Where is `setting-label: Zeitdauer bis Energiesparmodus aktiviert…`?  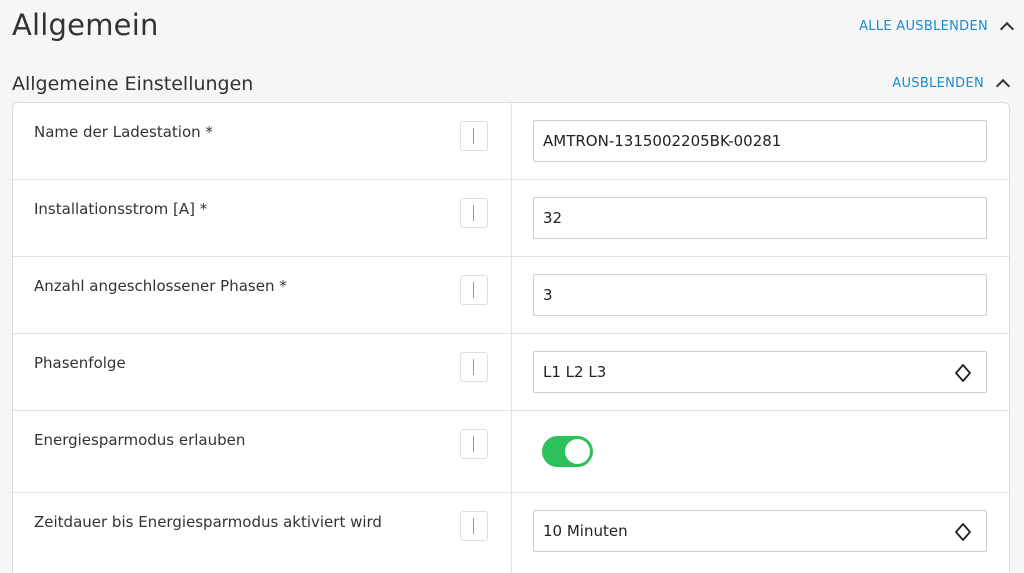
setting-label: Zeitdauer bis Energiesparmodus aktiviert… is located at coordinates (208, 522).